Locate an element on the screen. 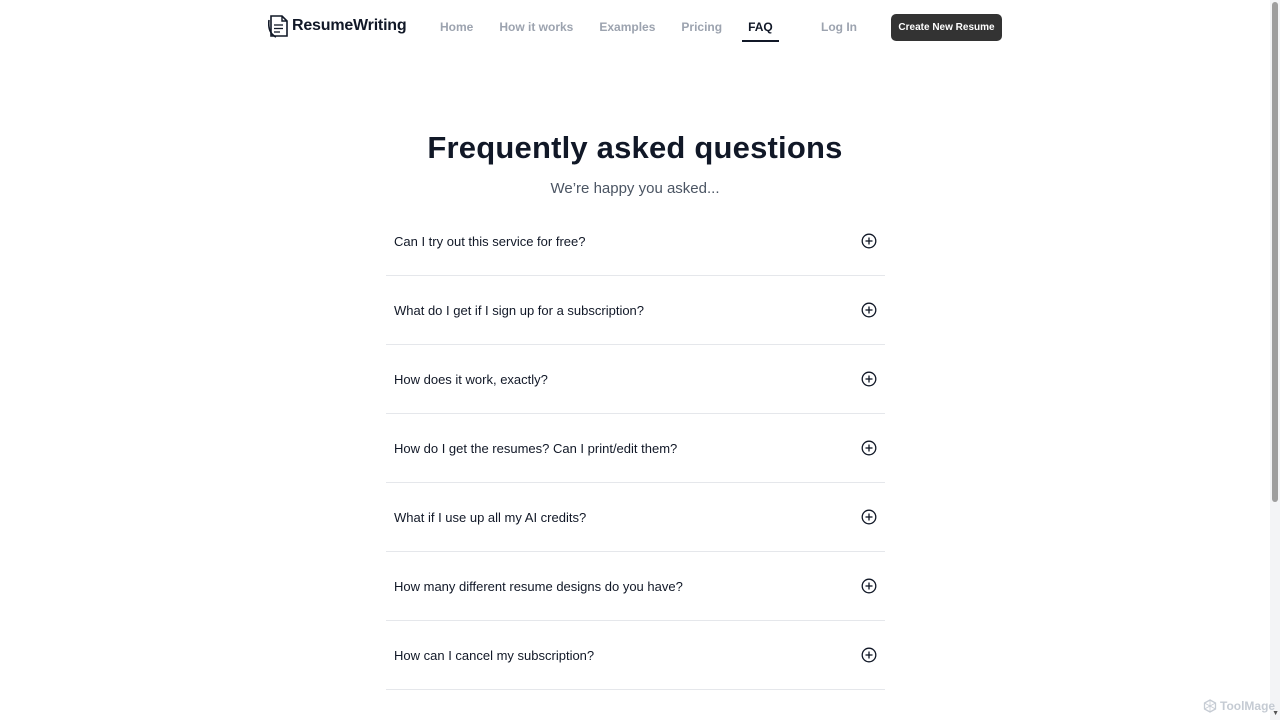  nav-item-examples: Examples is located at coordinates (627, 27).